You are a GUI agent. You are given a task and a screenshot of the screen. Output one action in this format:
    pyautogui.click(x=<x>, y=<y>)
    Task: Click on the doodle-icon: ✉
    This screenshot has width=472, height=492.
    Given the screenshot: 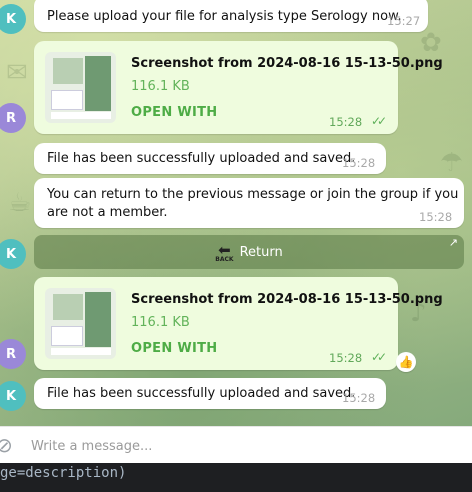 What is the action you would take?
    pyautogui.click(x=17, y=73)
    